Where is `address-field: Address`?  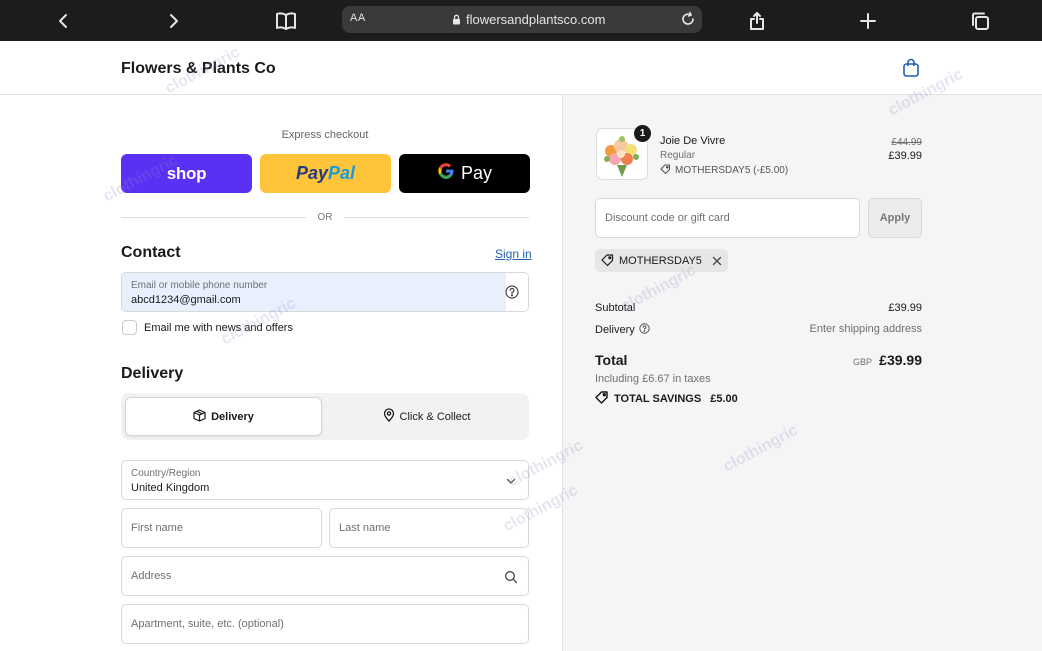 address-field: Address is located at coordinates (325, 576).